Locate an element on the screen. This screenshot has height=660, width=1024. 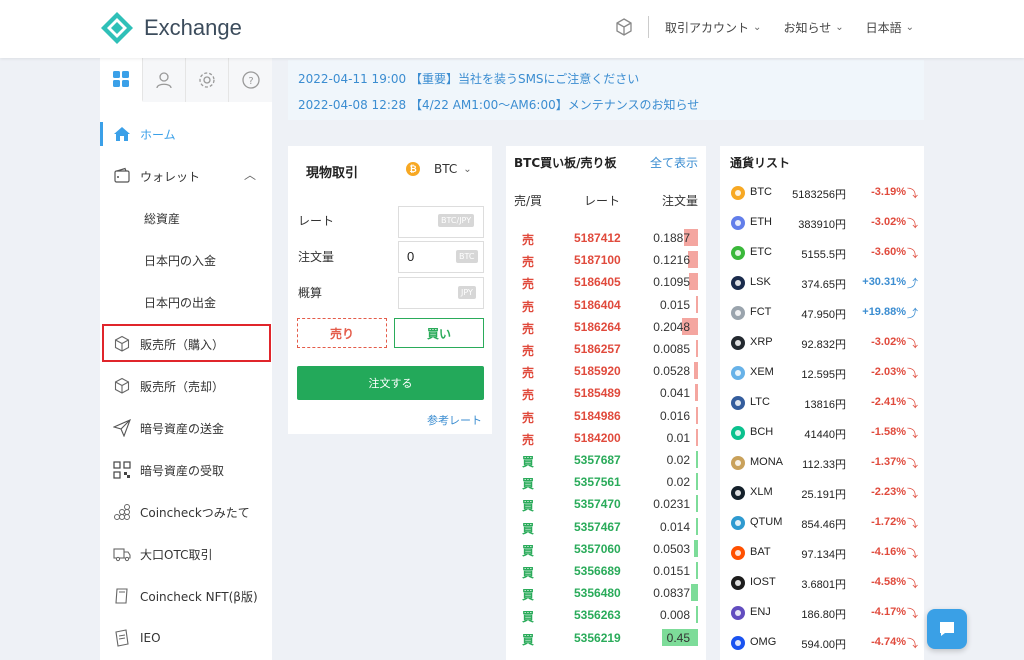
column-side: 売/買 is located at coordinates (528, 201).